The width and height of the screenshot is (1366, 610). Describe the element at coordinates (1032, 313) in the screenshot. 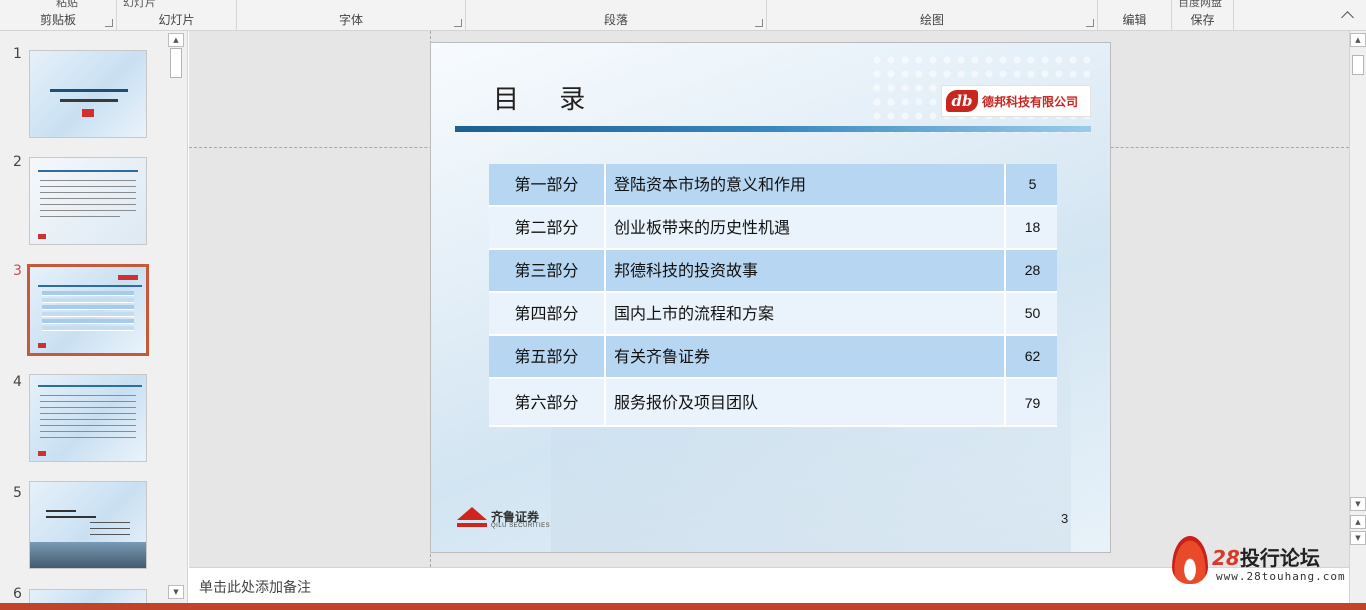

I see `toc-page: 50` at that location.